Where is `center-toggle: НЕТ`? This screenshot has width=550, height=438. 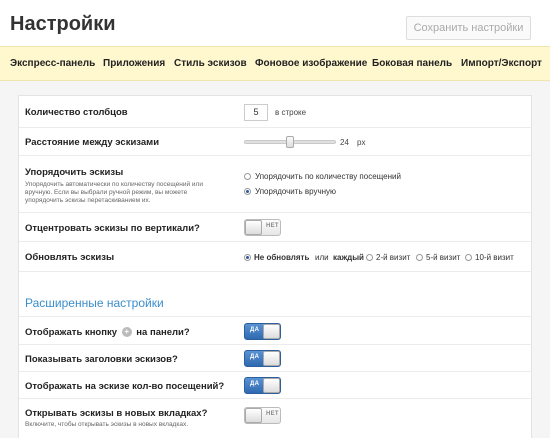
center-toggle: НЕТ is located at coordinates (262, 227).